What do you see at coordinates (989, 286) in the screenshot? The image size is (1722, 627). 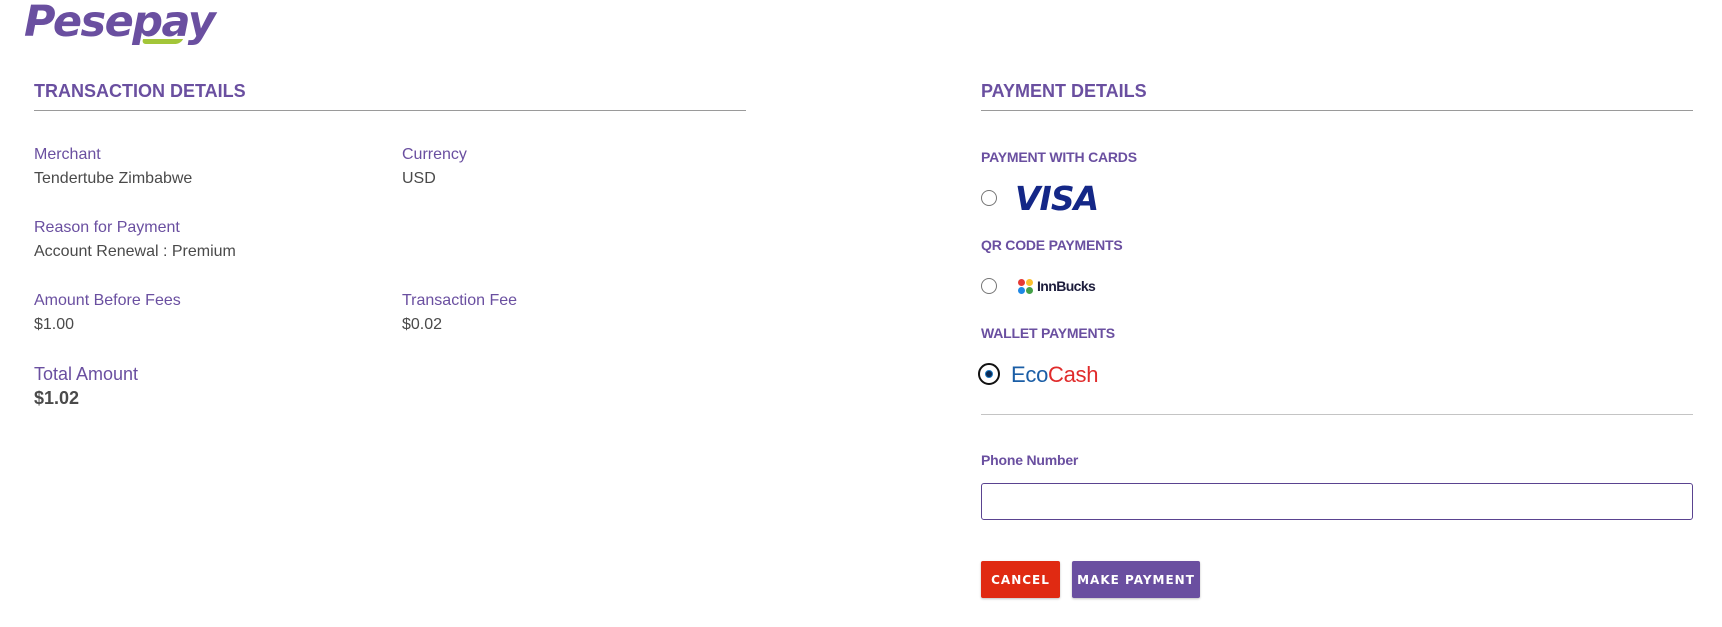 I see `innbucks-radio` at bounding box center [989, 286].